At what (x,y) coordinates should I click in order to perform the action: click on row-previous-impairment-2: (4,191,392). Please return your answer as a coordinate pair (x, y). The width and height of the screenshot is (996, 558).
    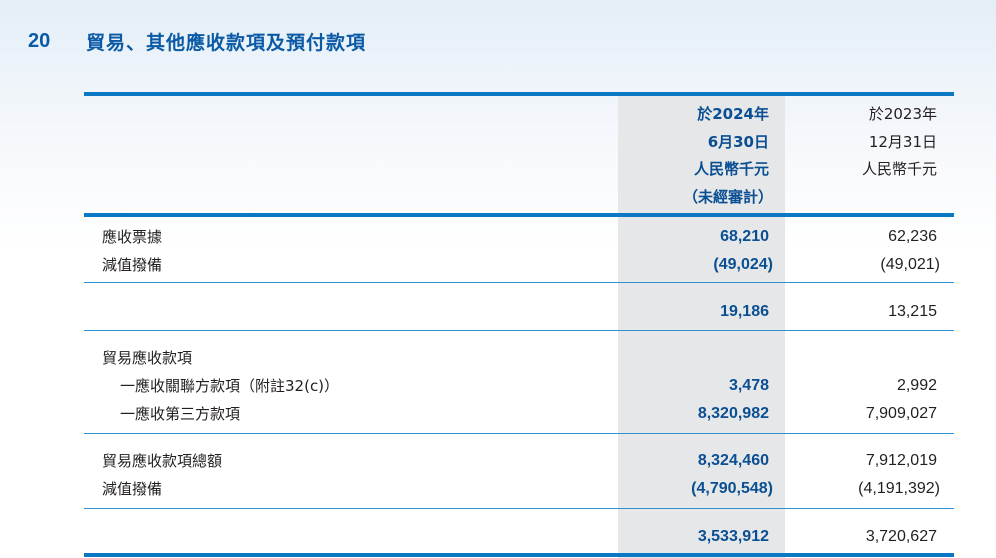
    Looking at the image, I should click on (899, 488).